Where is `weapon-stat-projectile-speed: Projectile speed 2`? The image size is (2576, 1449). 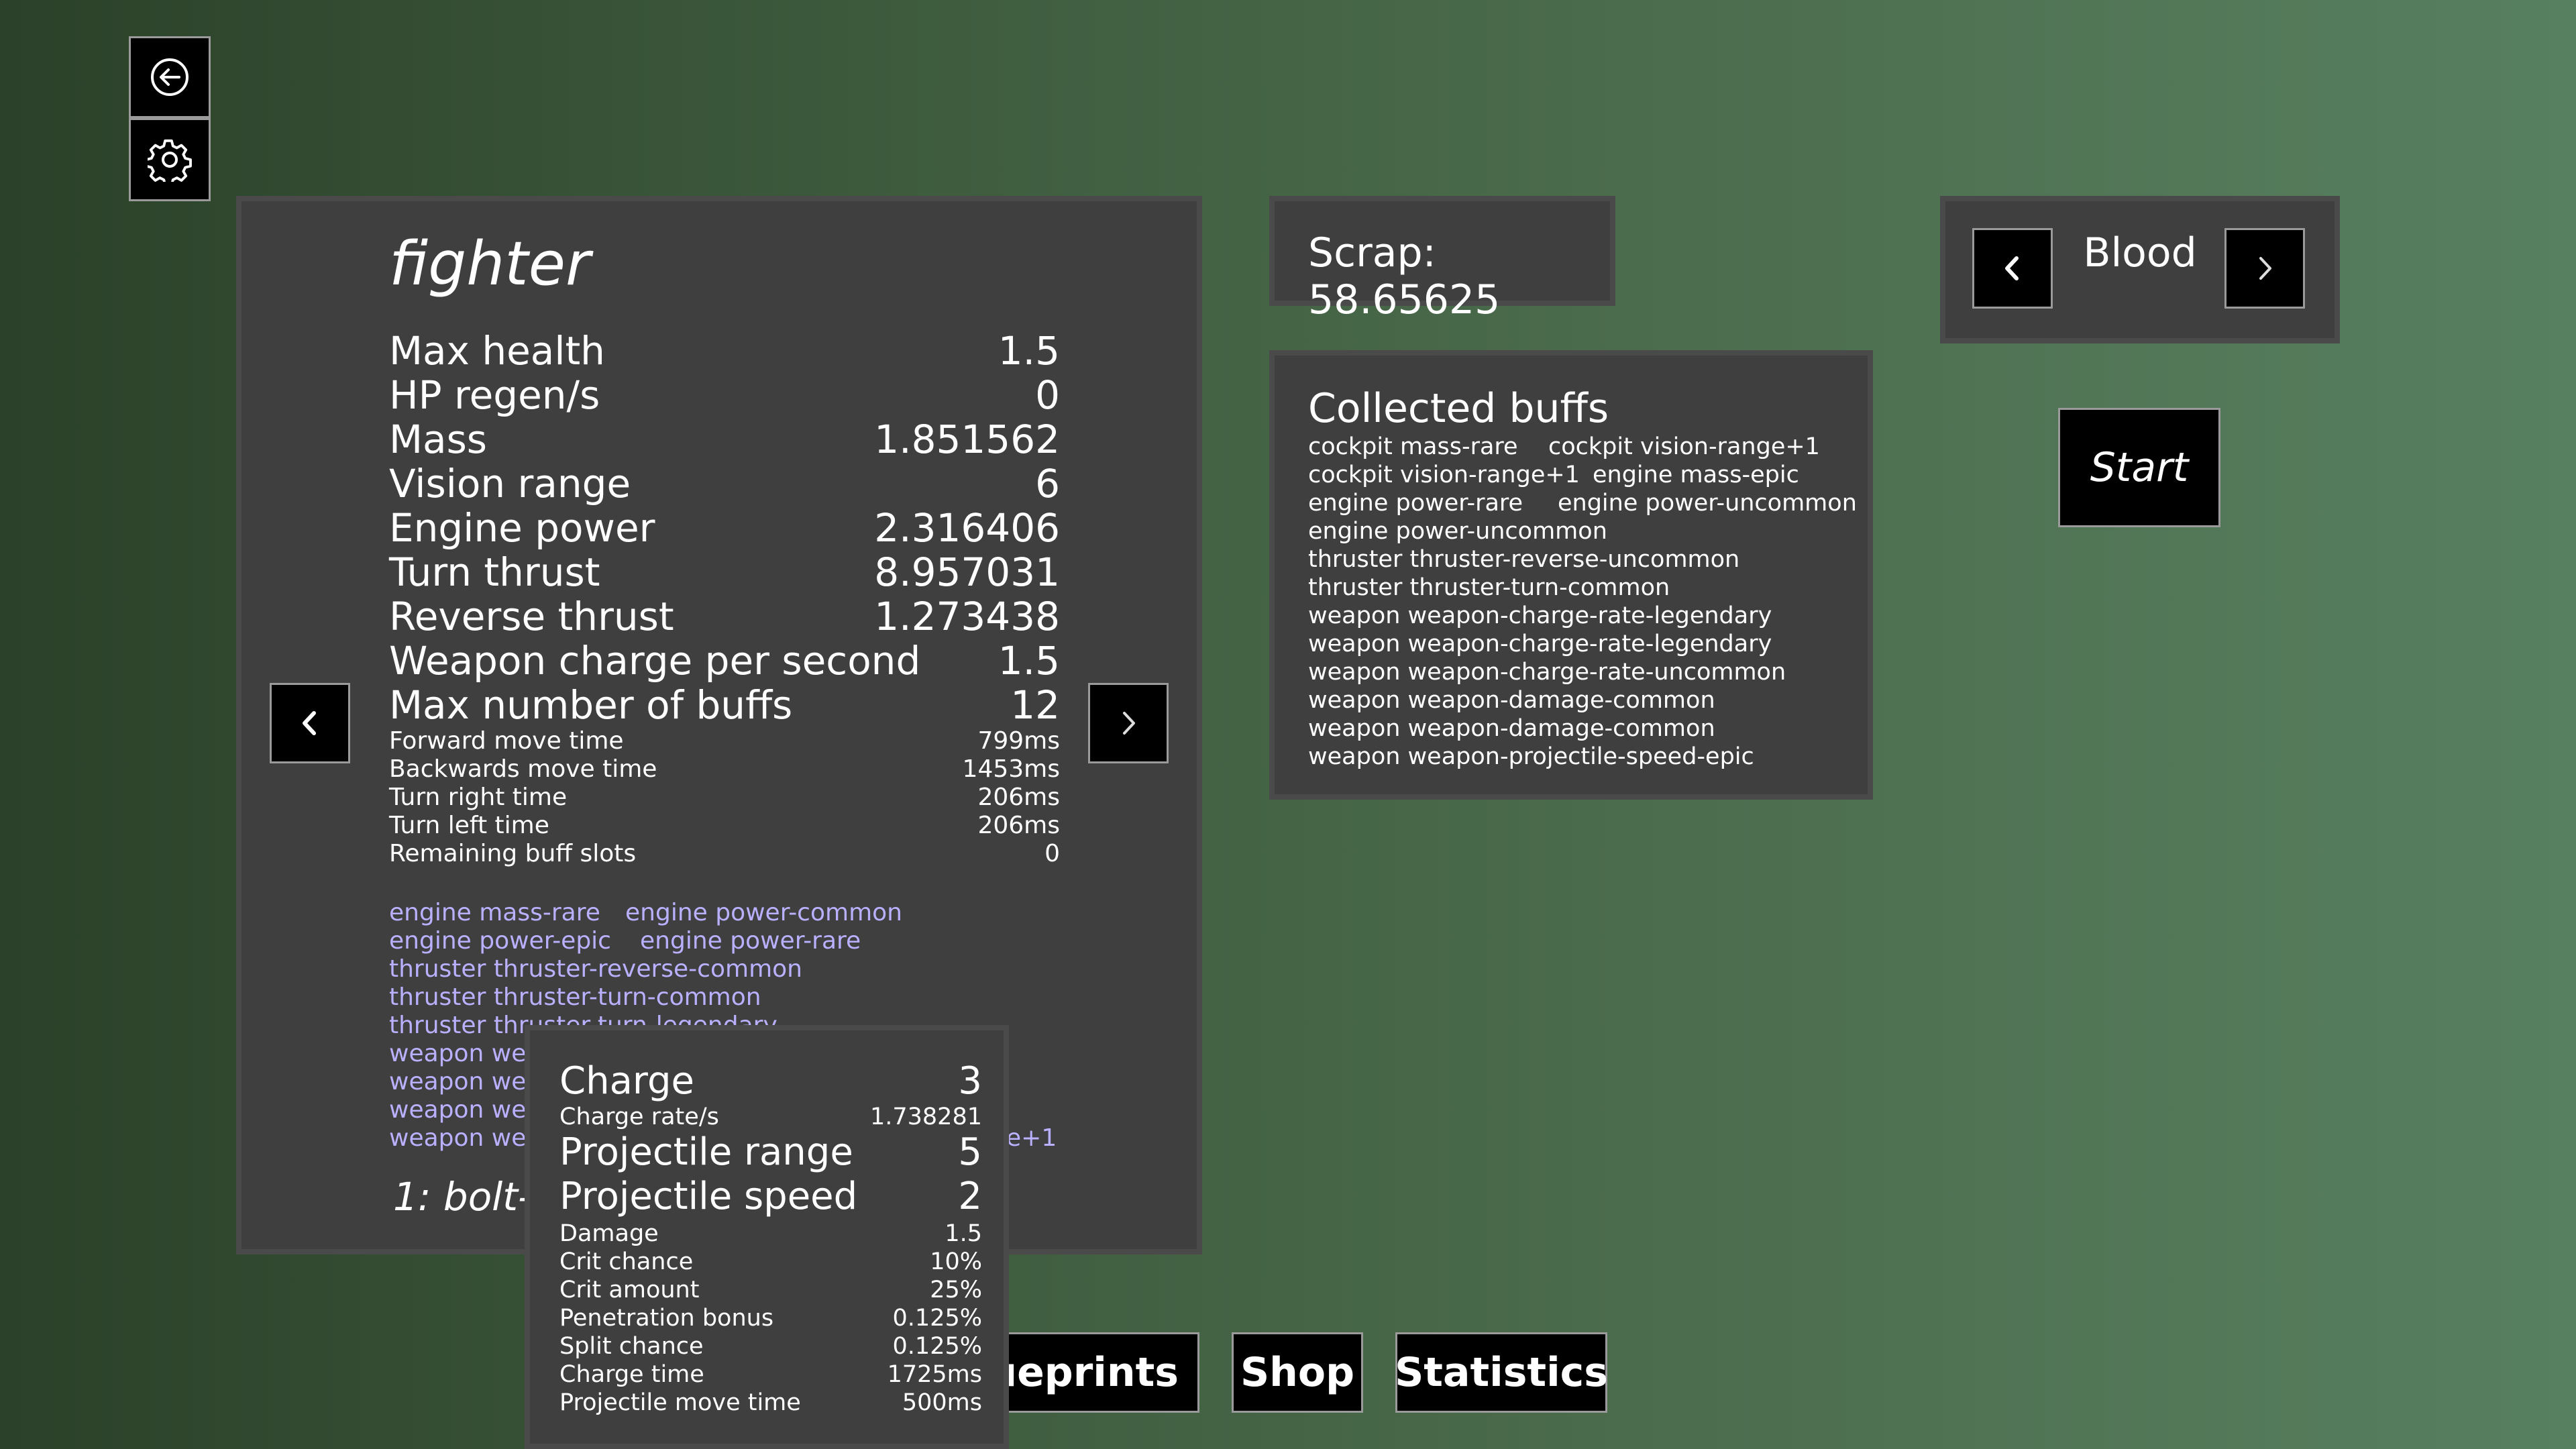 weapon-stat-projectile-speed: Projectile speed 2 is located at coordinates (770, 1196).